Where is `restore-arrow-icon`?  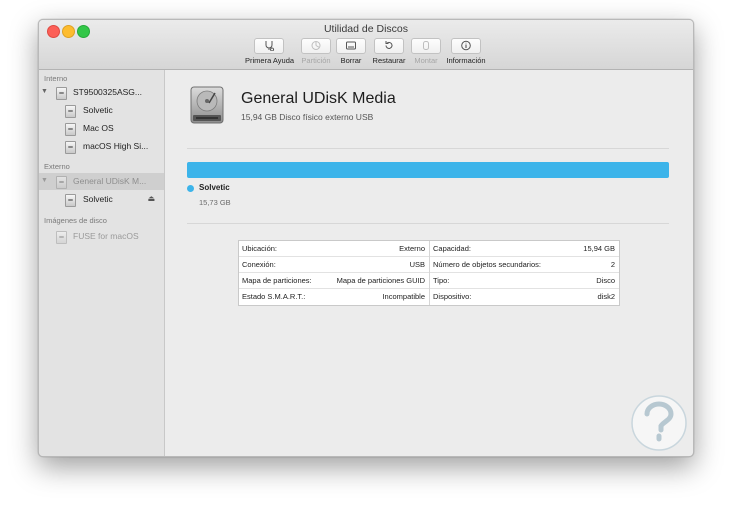
restore-arrow-icon is located at coordinates (389, 46).